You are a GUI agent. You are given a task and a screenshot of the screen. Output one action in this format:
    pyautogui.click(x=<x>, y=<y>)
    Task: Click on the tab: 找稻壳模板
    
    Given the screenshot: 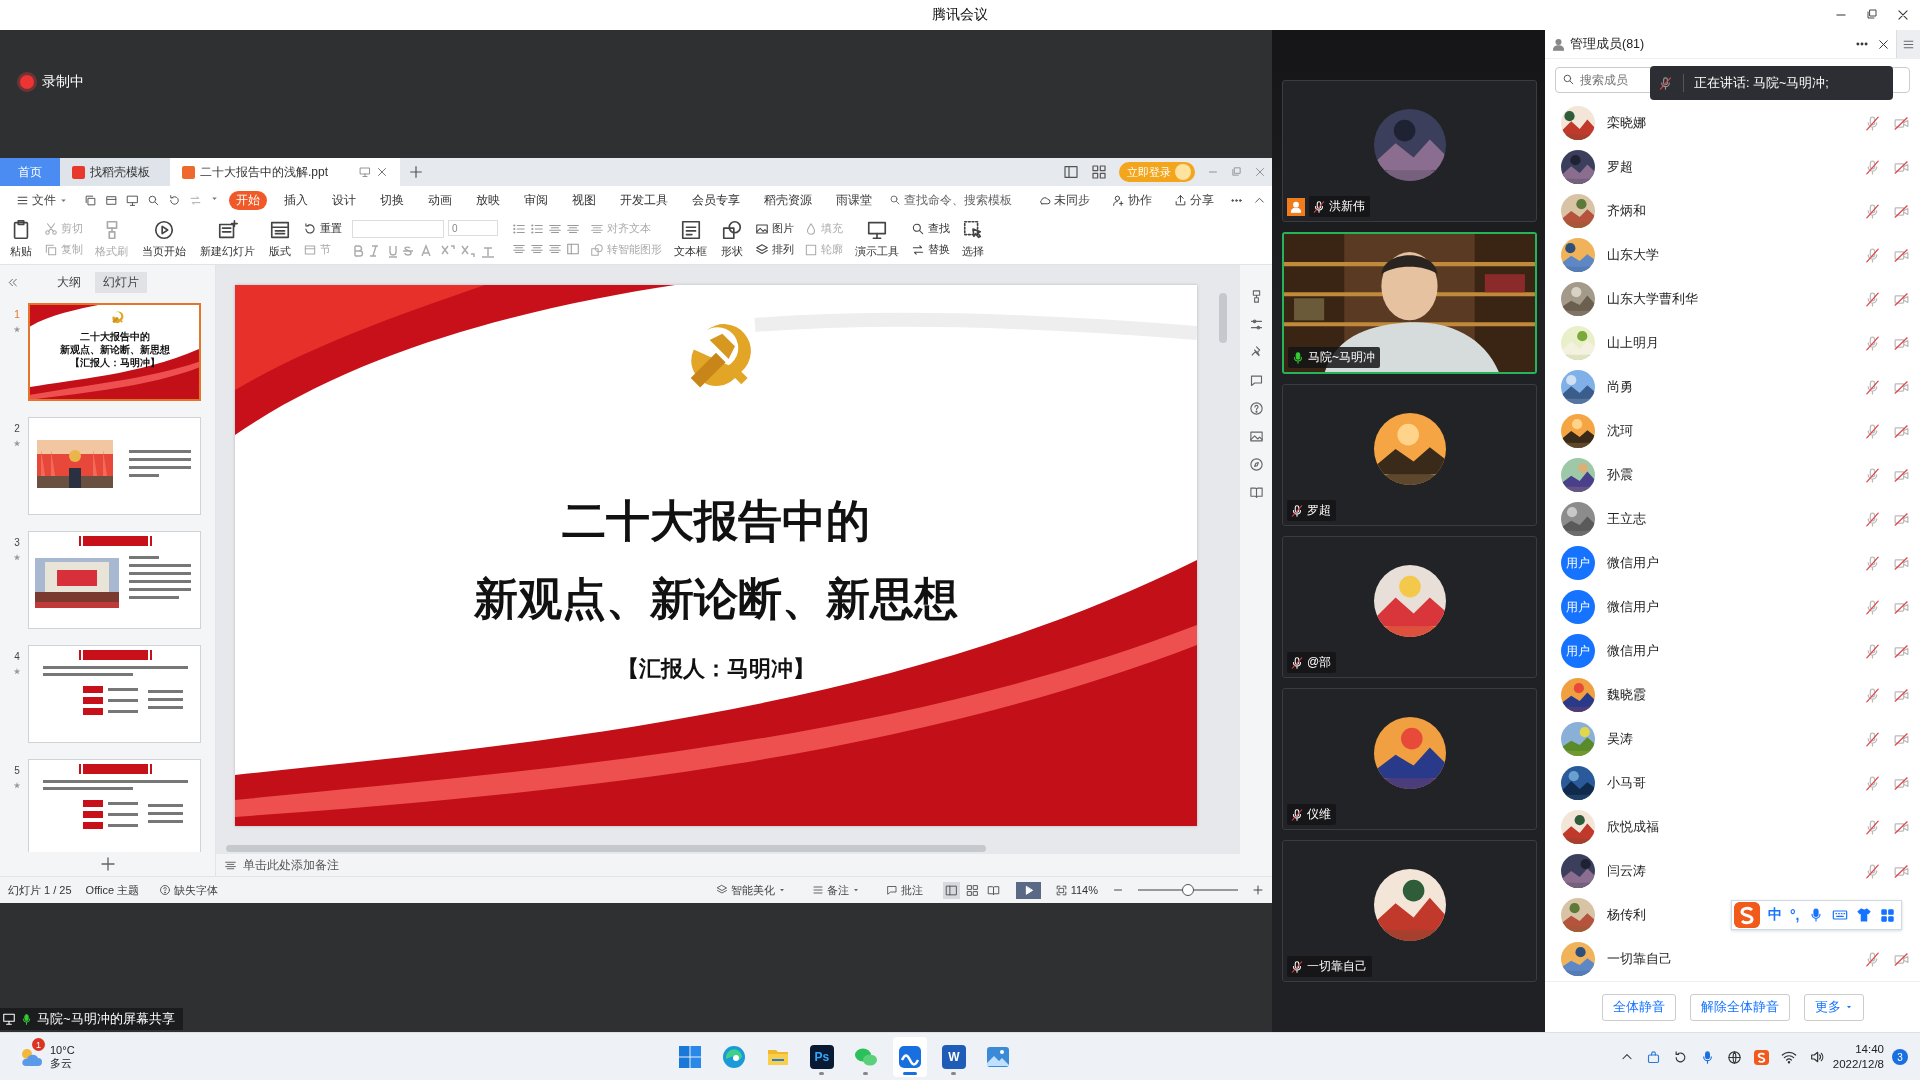 What is the action you would take?
    pyautogui.click(x=115, y=172)
    